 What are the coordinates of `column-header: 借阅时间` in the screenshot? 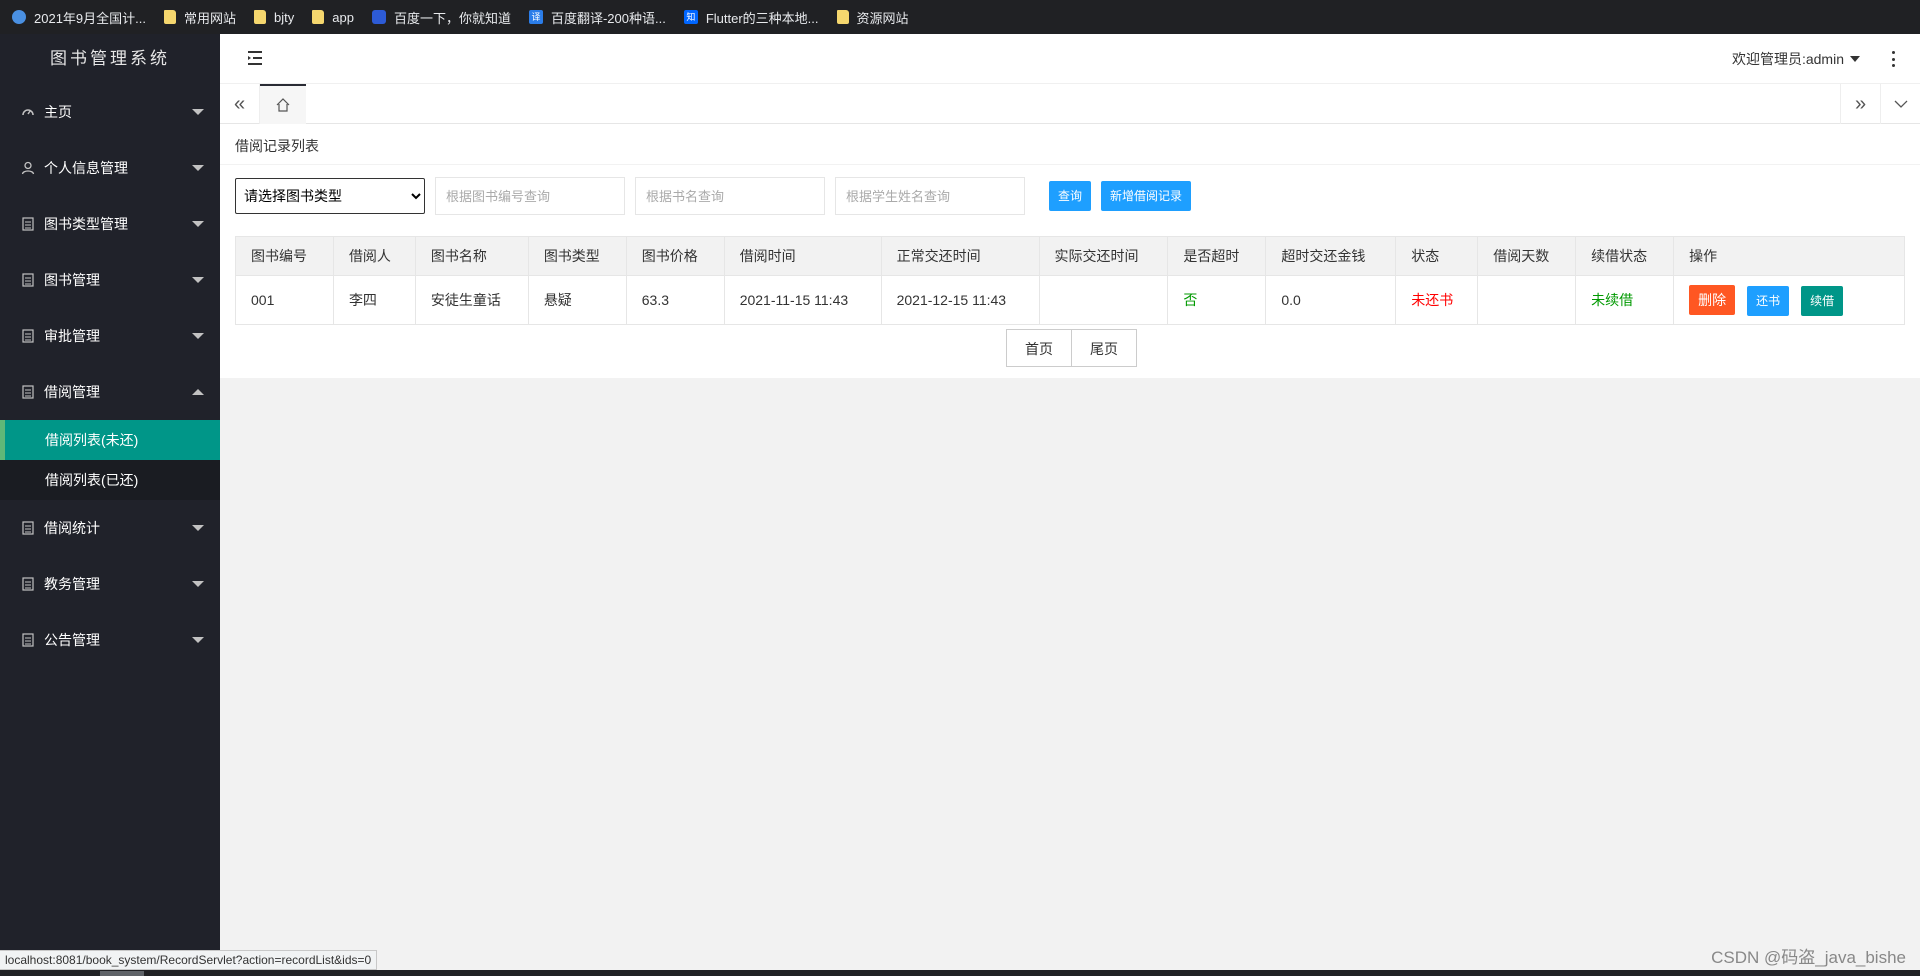 It's located at (802, 256).